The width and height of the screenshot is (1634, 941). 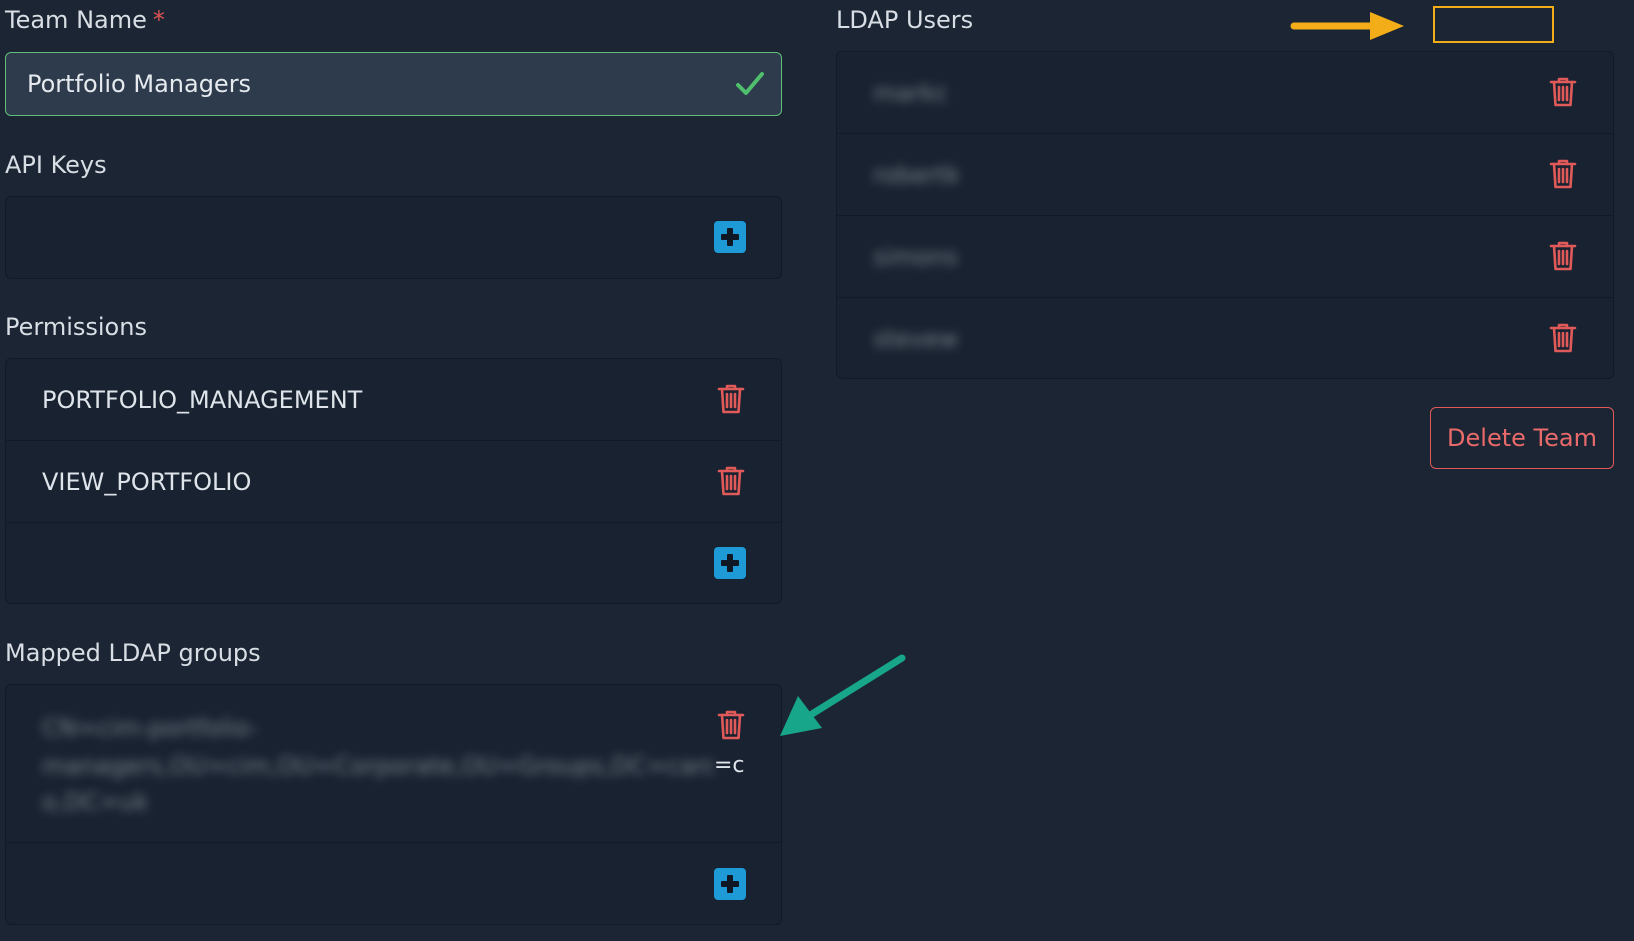 I want to click on highlight-box, so click(x=1493, y=24).